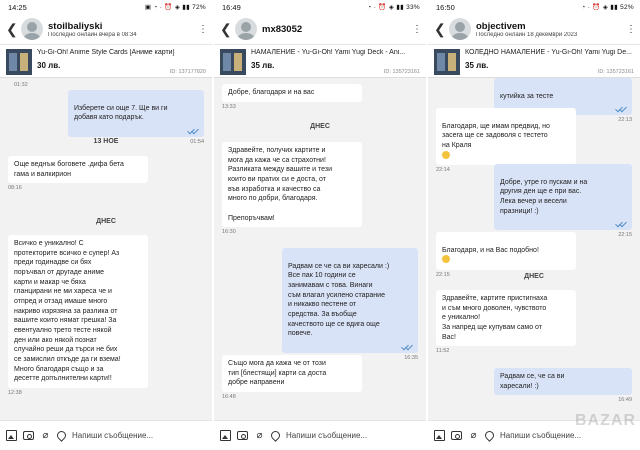  I want to click on message-time: 12:38, so click(15, 392).